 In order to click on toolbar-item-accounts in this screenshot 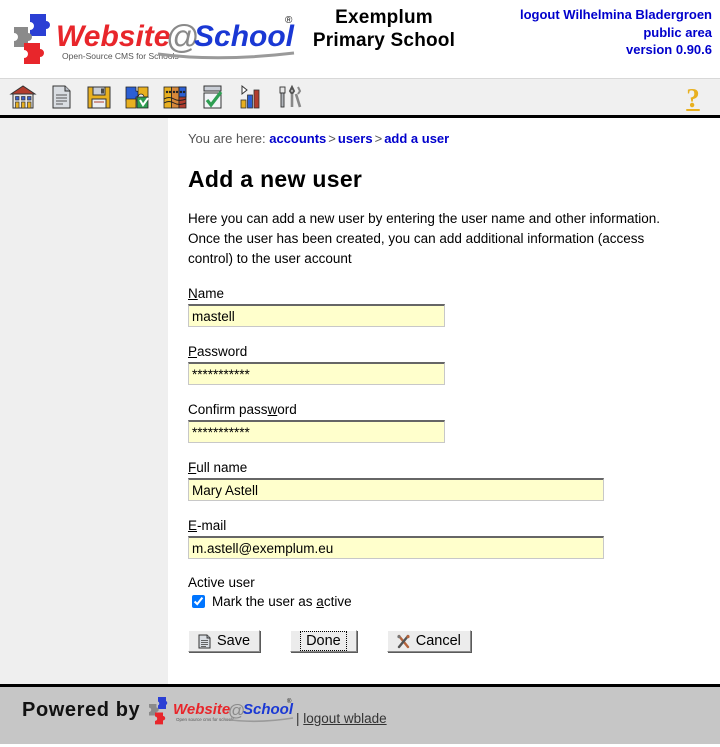, I will do `click(175, 97)`.